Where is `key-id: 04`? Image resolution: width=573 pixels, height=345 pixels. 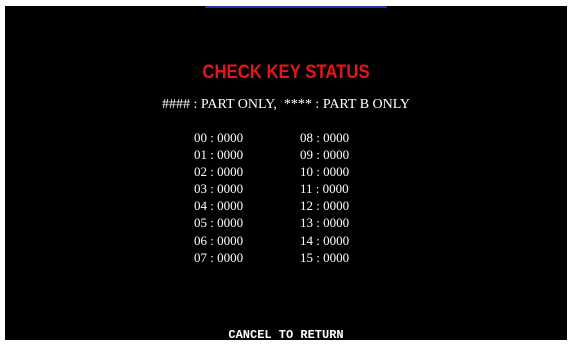 key-id: 04 is located at coordinates (200, 206).